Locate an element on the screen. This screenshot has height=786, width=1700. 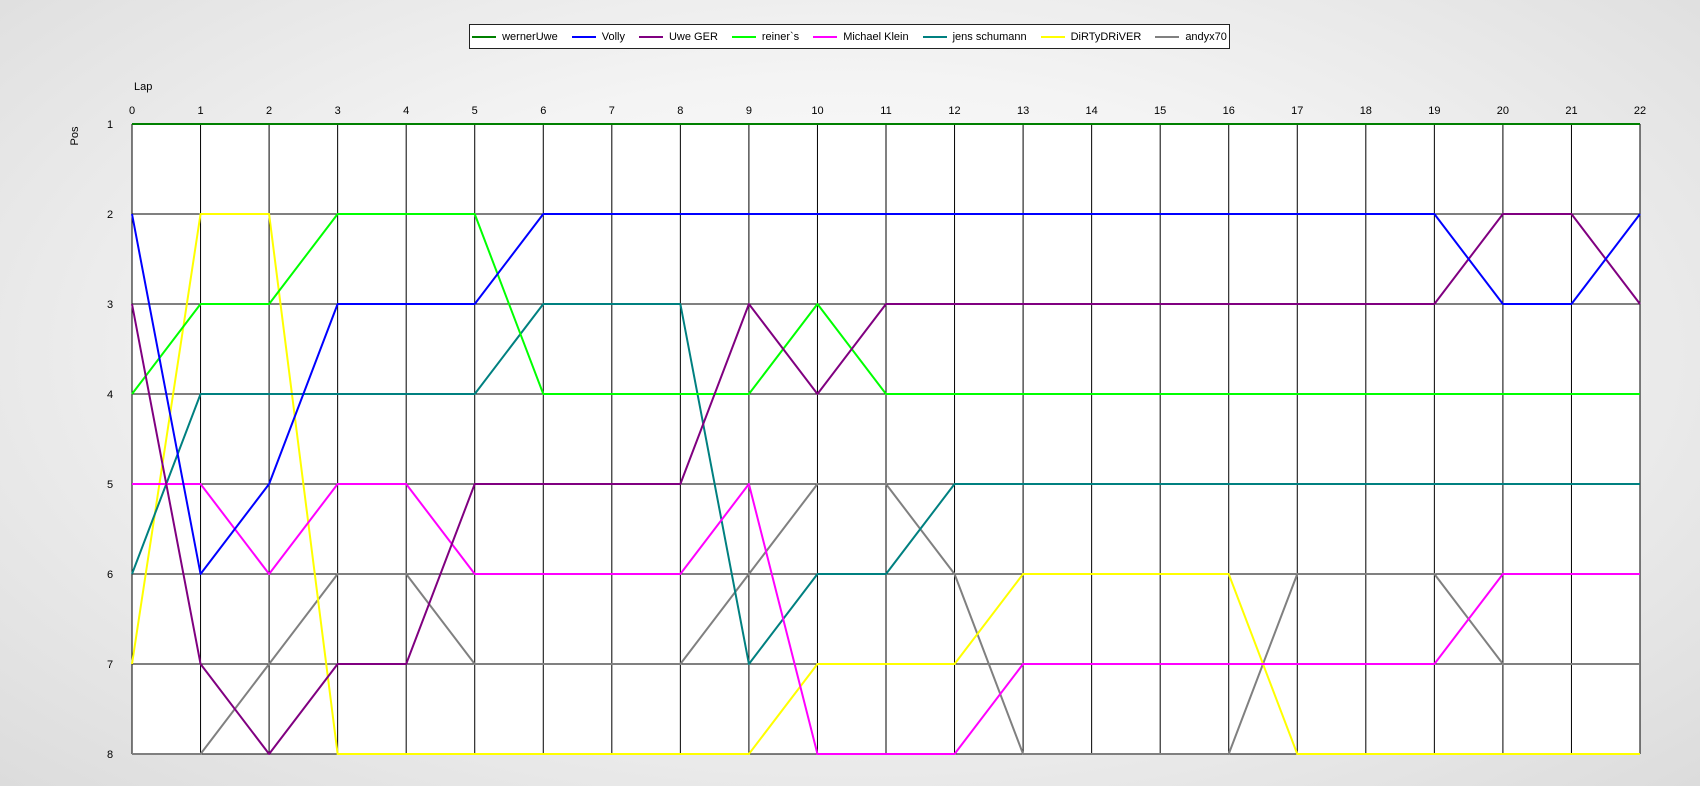
x-tick-label: 19 is located at coordinates (1434, 111).